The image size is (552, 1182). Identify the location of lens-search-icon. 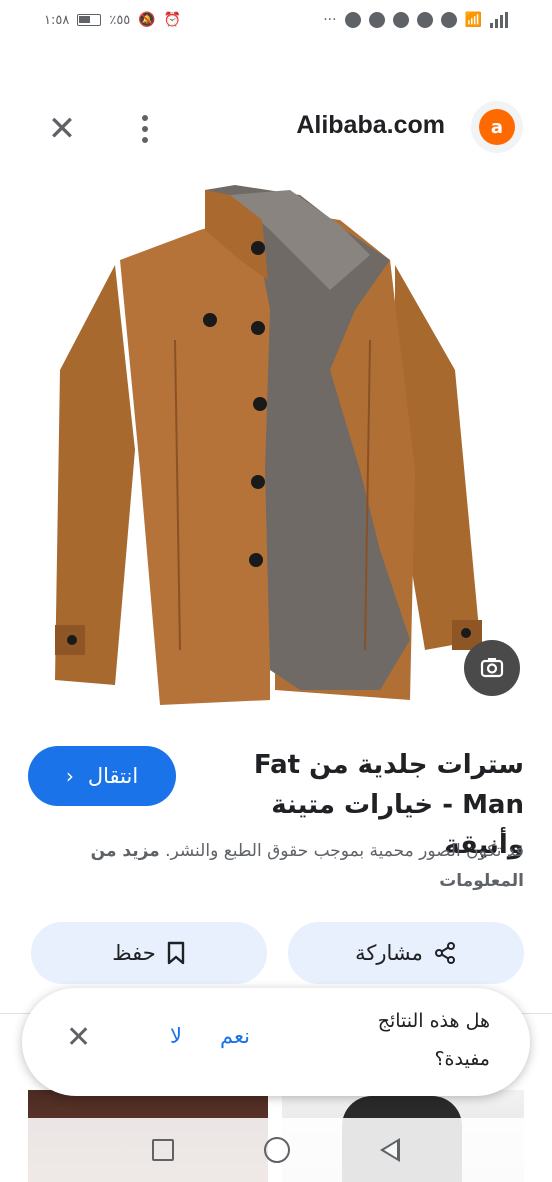
(492, 668).